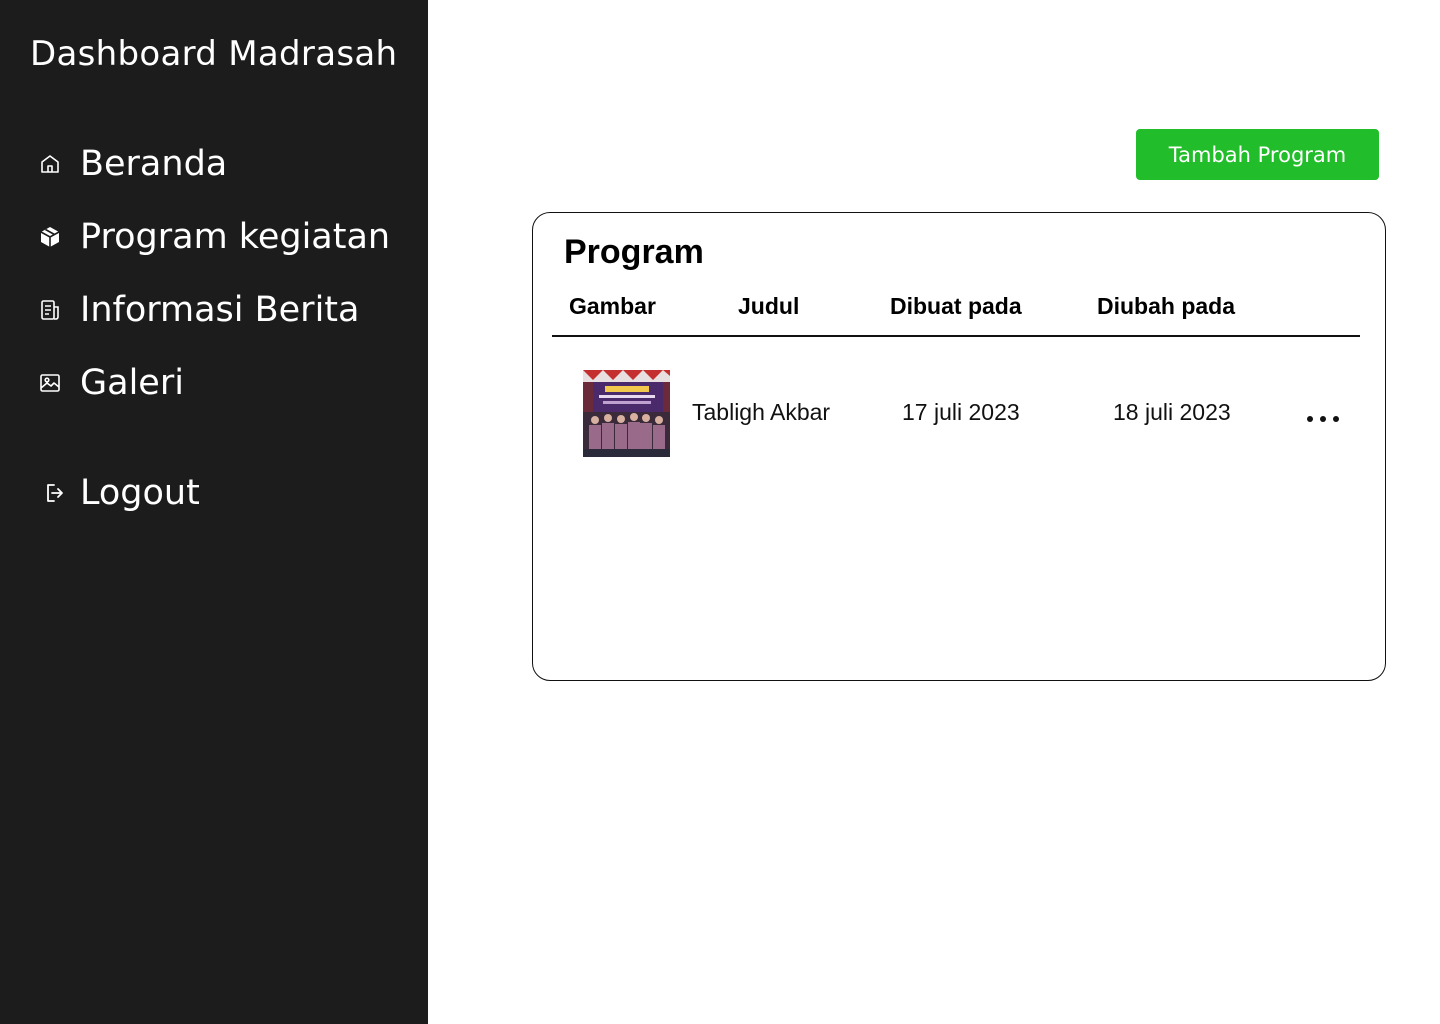 The image size is (1440, 1024). What do you see at coordinates (50, 164) in the screenshot?
I see `home-icon` at bounding box center [50, 164].